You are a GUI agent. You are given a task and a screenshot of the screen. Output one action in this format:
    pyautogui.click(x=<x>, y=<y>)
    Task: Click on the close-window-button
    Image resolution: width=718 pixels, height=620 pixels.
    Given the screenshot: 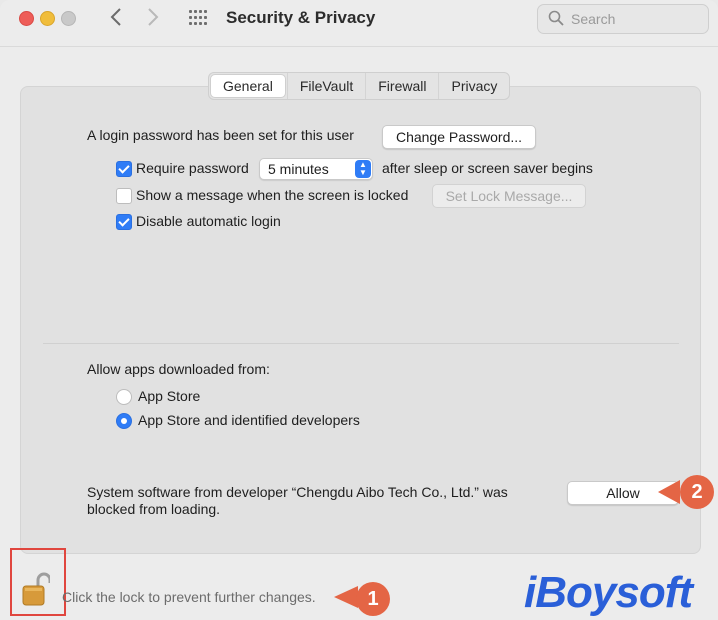 What is the action you would take?
    pyautogui.click(x=26, y=18)
    